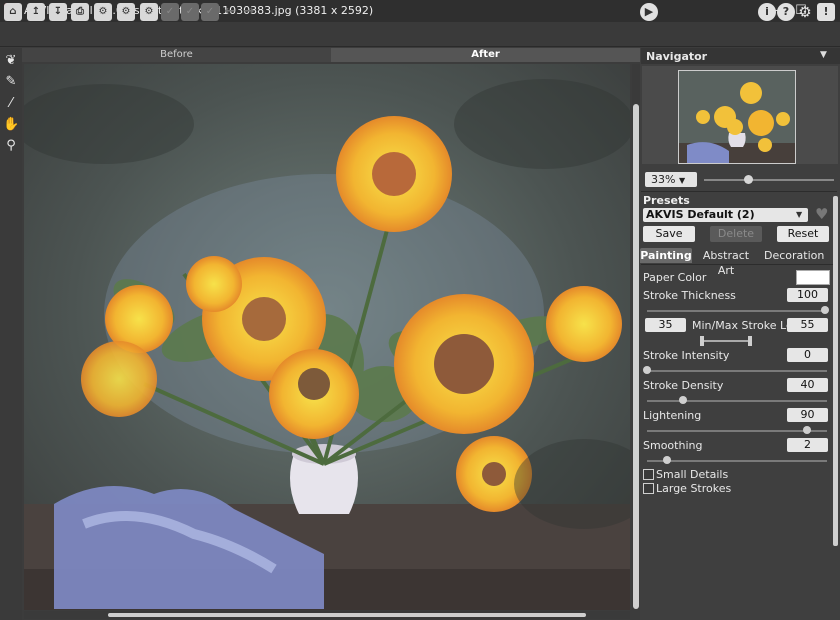  I want to click on lightening-track, so click(737, 431).